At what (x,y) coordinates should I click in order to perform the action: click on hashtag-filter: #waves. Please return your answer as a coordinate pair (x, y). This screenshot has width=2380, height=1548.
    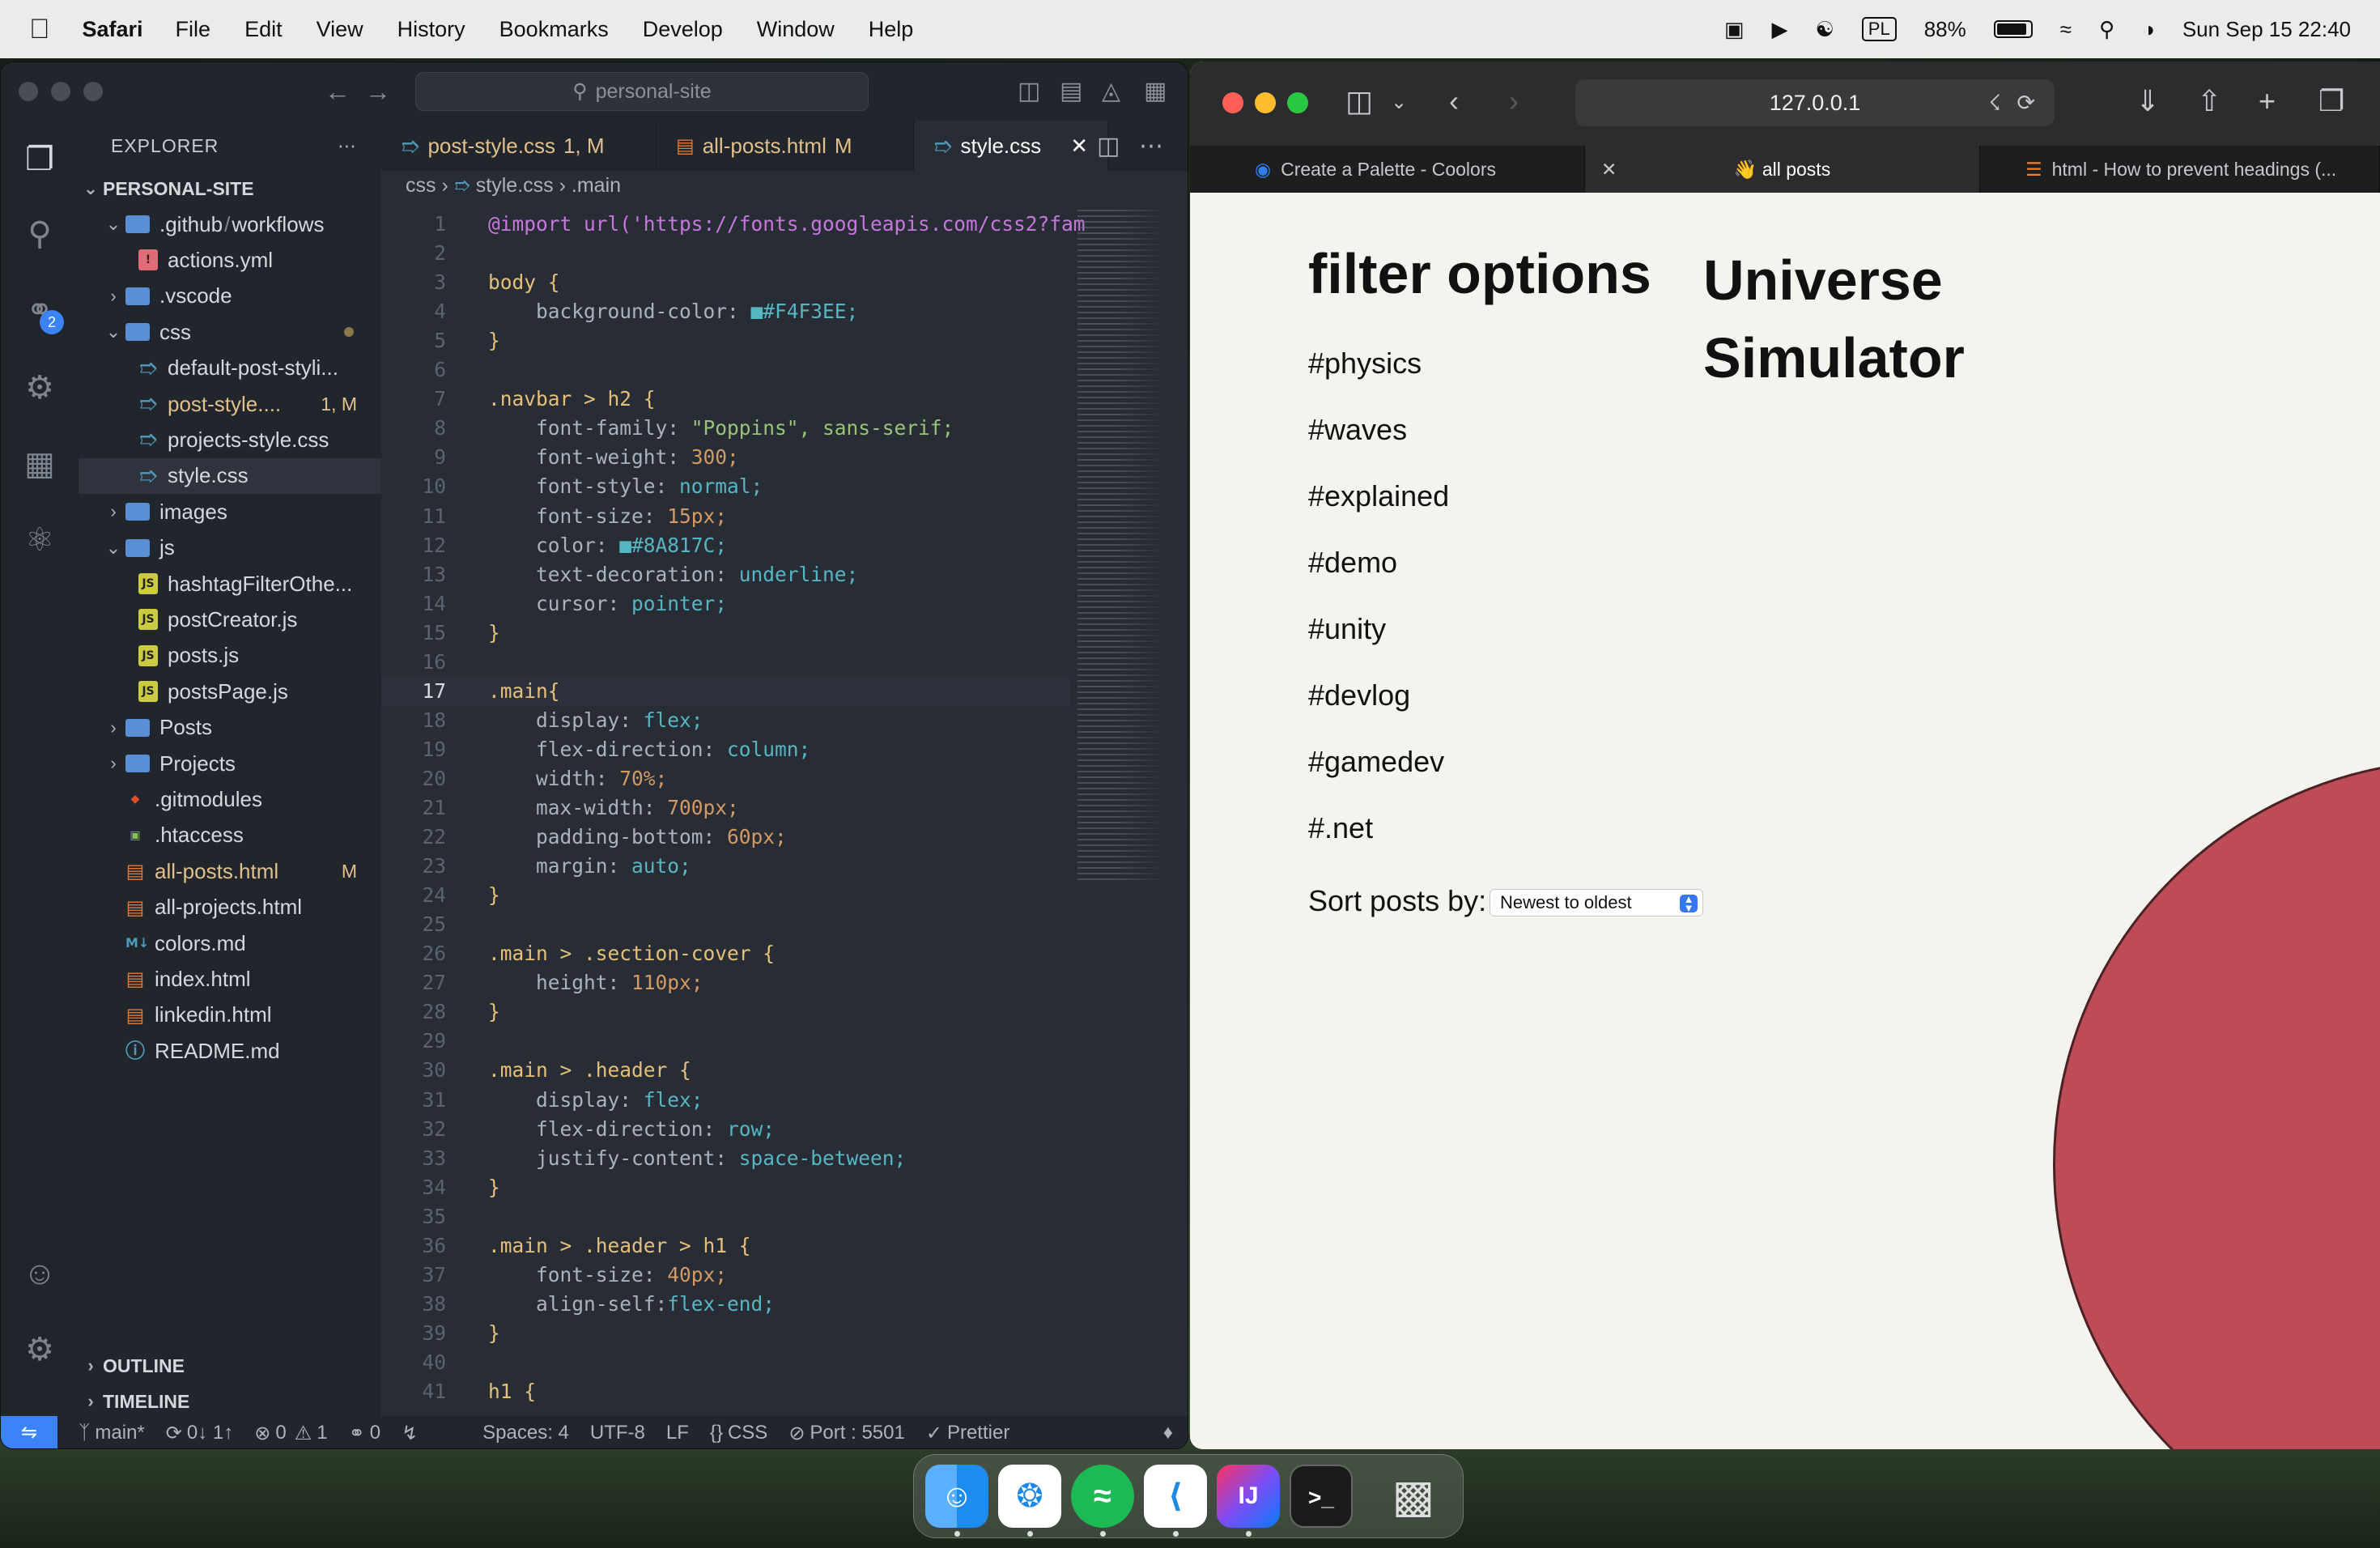
    Looking at the image, I should click on (1357, 430).